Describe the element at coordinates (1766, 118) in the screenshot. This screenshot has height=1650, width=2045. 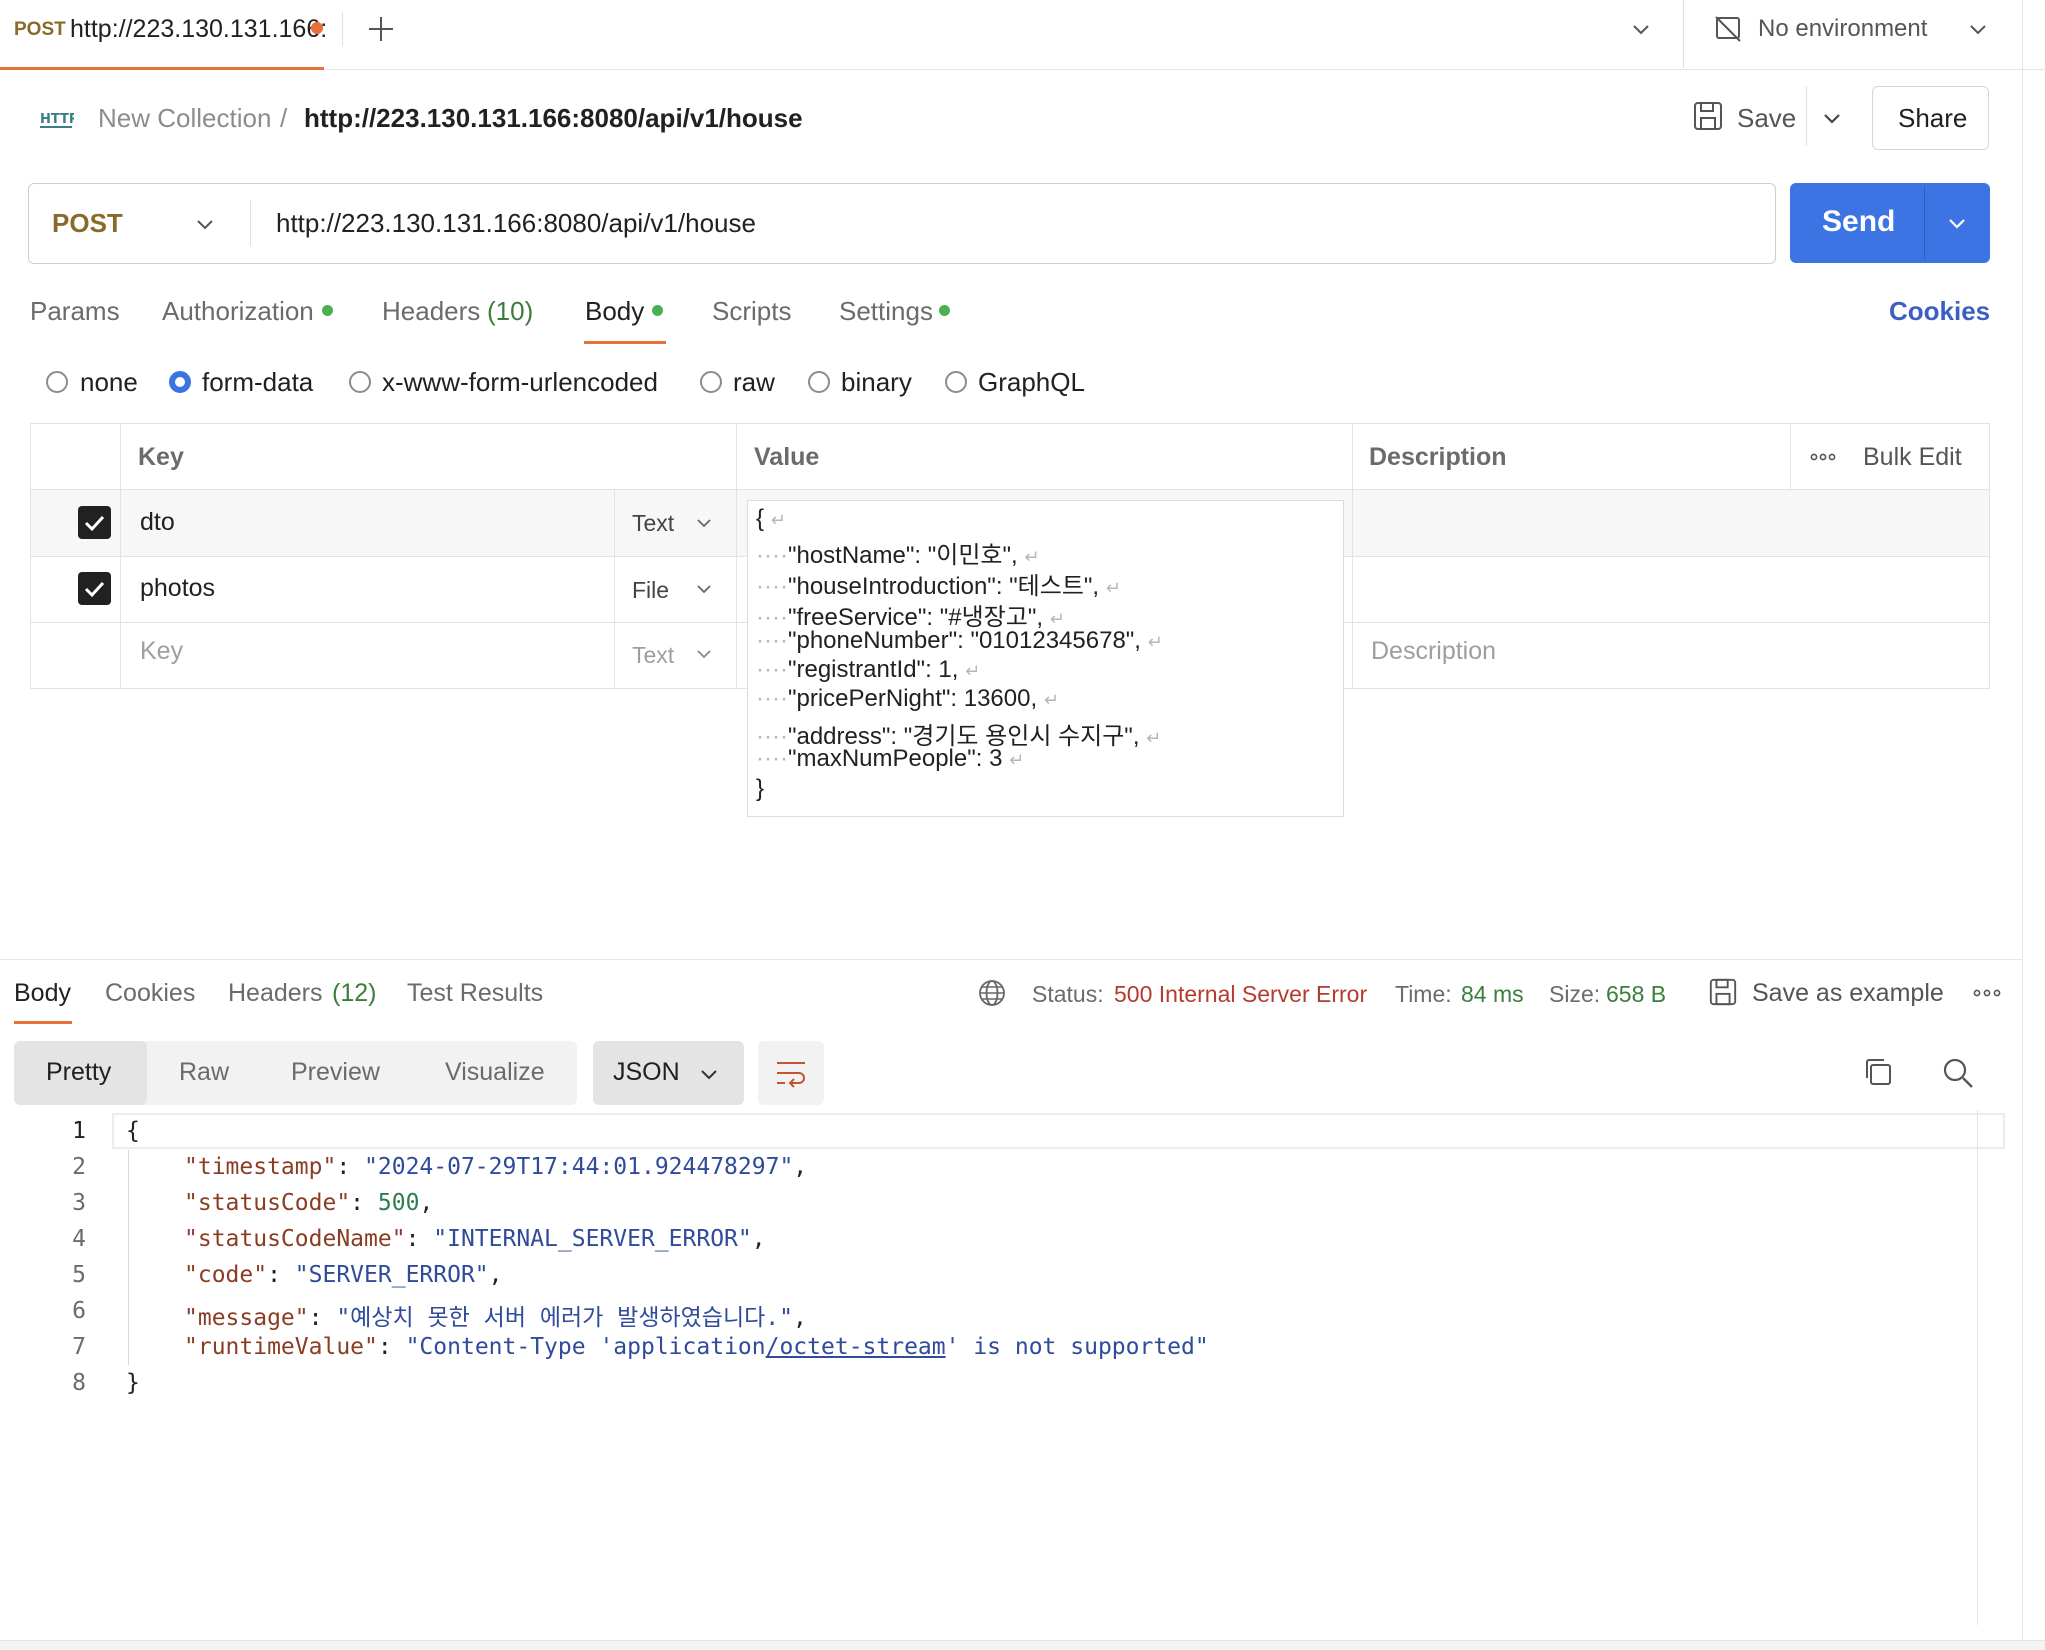
I see `save-button: Save` at that location.